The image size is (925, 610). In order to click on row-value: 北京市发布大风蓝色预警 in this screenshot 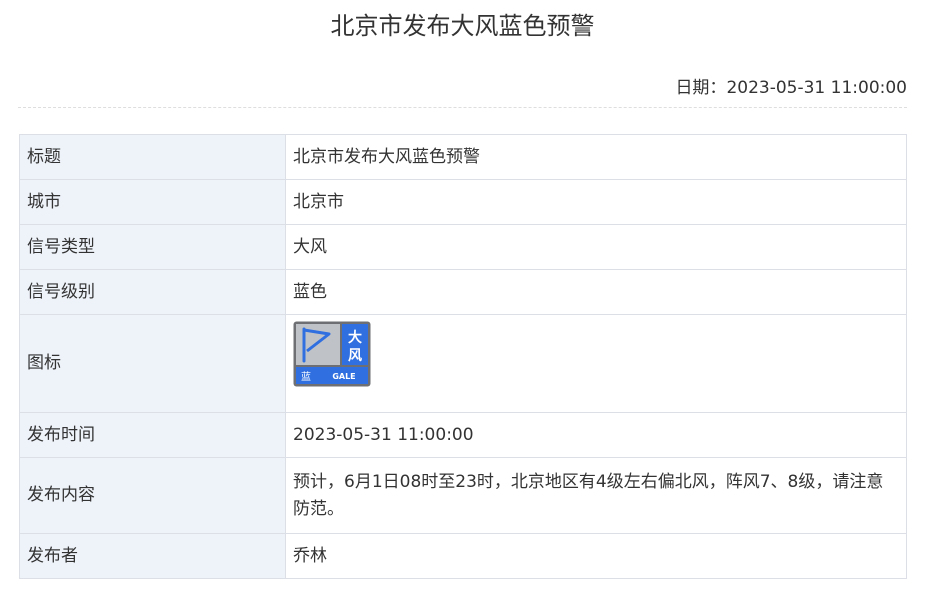, I will do `click(596, 157)`.